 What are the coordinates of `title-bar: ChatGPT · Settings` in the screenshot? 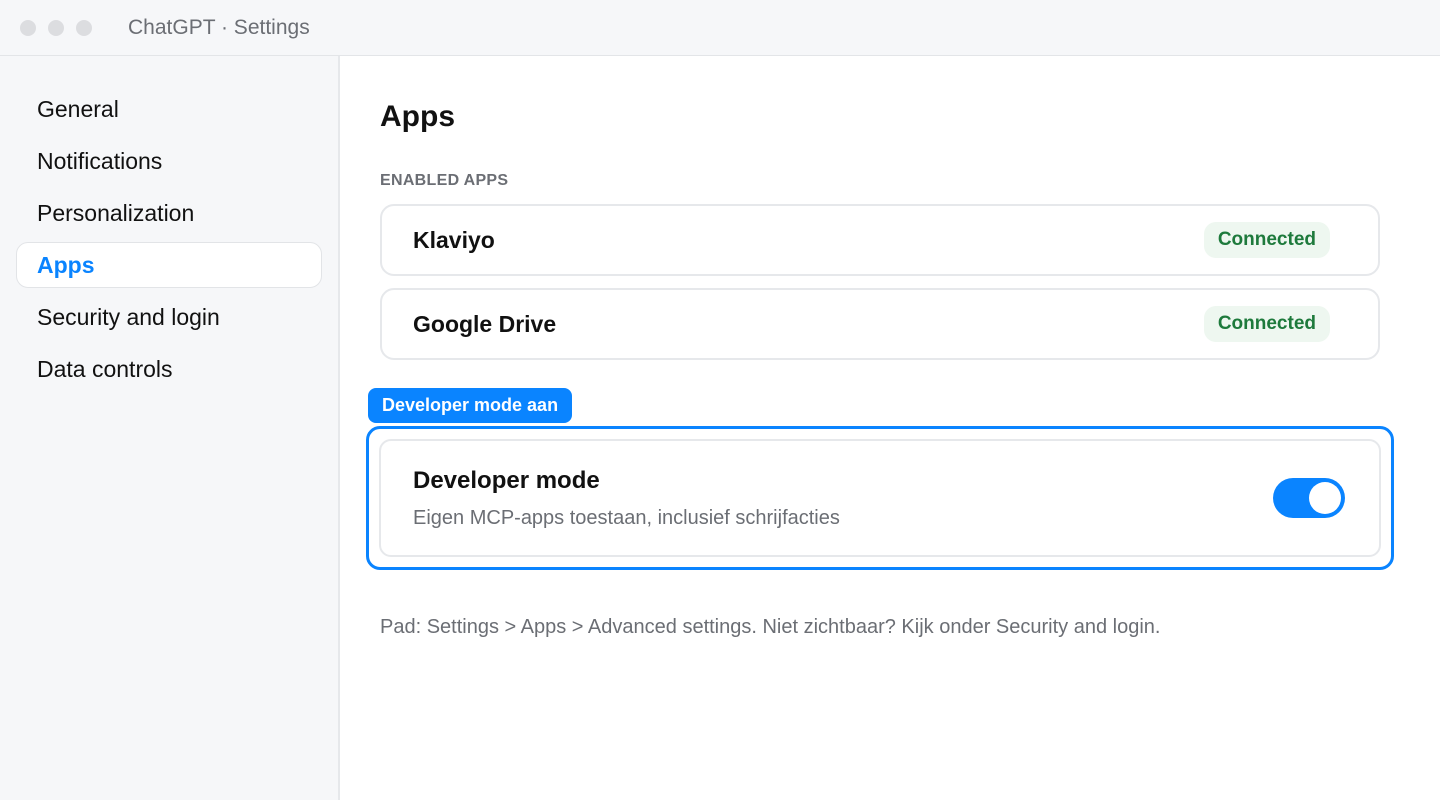 It's located at (720, 28).